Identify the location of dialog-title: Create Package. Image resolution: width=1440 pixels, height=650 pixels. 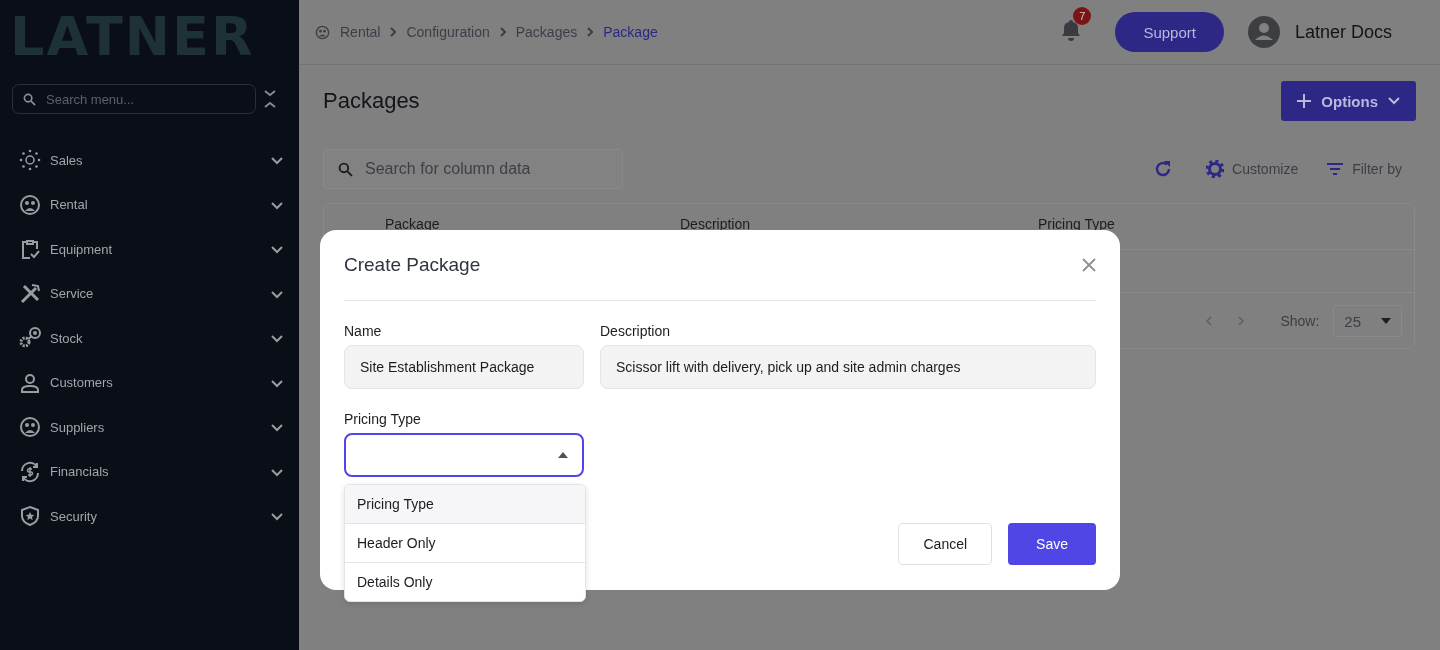
(413, 265).